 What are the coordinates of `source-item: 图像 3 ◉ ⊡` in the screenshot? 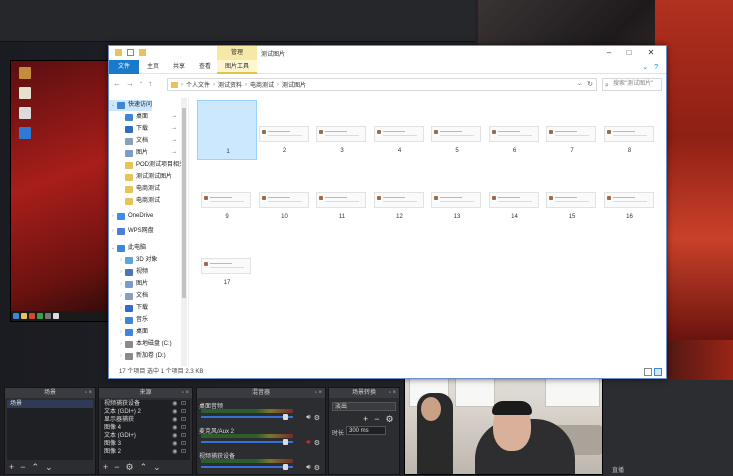 It's located at (145, 444).